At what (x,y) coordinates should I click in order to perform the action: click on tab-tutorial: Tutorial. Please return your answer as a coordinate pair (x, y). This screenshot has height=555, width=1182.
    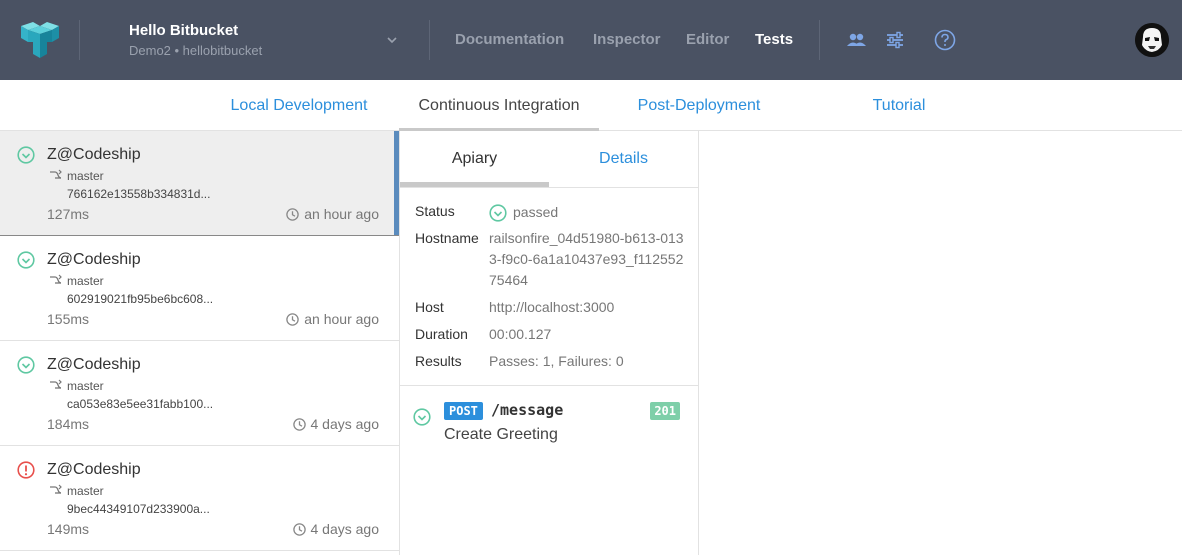
    Looking at the image, I should click on (899, 105).